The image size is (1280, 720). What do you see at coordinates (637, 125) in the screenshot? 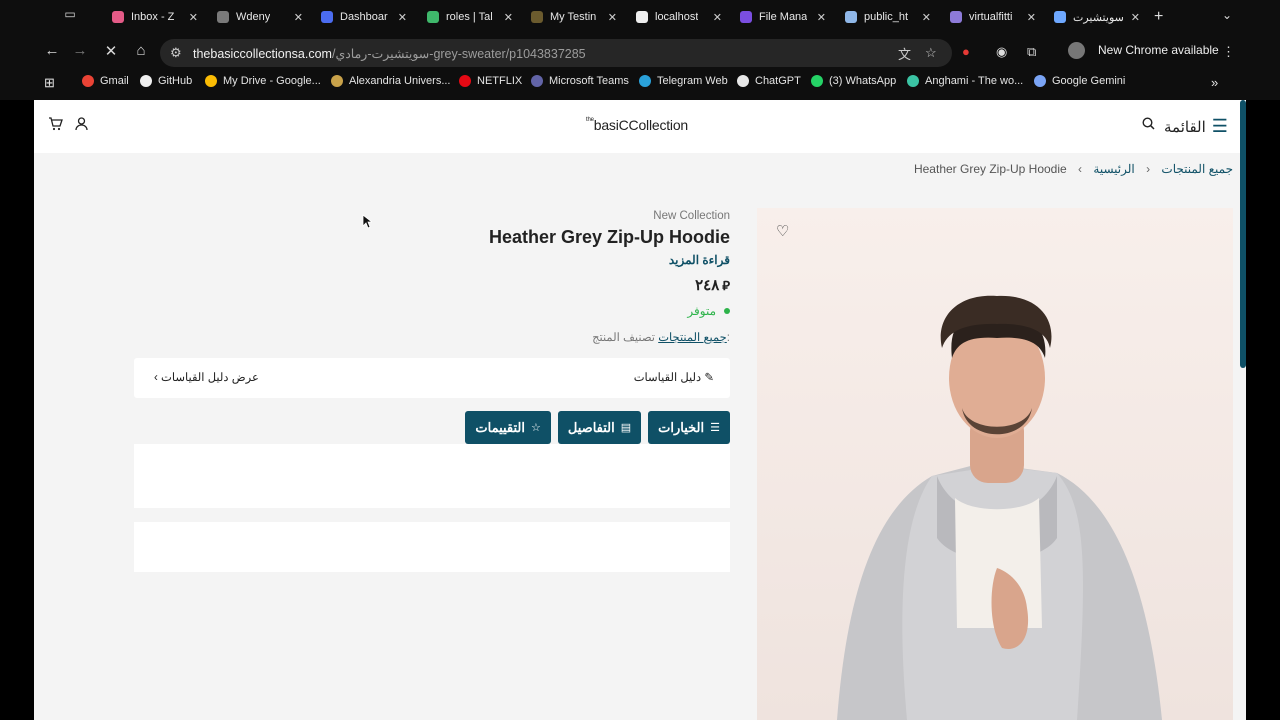
I see `site-logo: thebasiCCollection` at bounding box center [637, 125].